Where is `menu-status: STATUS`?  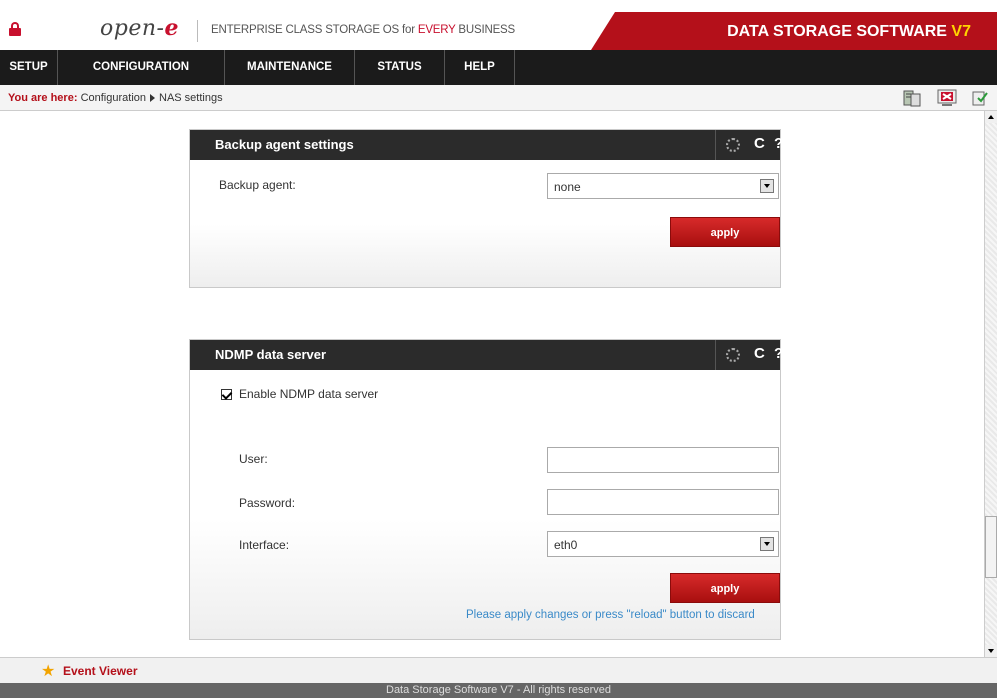
menu-status: STATUS is located at coordinates (400, 67).